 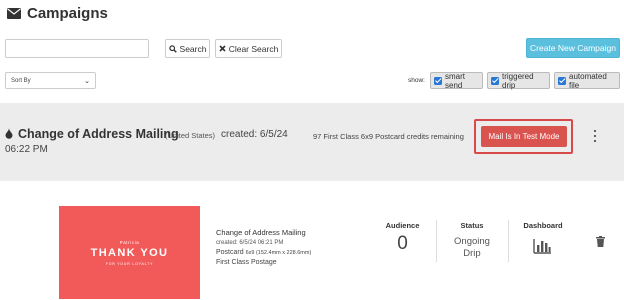 I want to click on postcard-thumbnail: Patricia THANK YOU FOR YOUR LOYALTY, so click(x=129, y=252).